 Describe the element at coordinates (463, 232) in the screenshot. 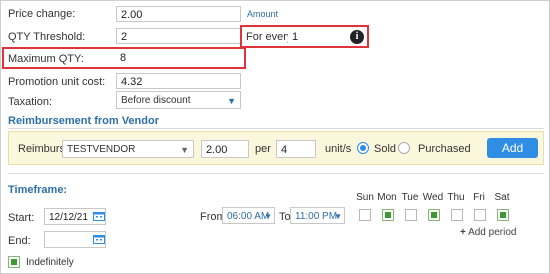

I see `plus-icon: +` at that location.